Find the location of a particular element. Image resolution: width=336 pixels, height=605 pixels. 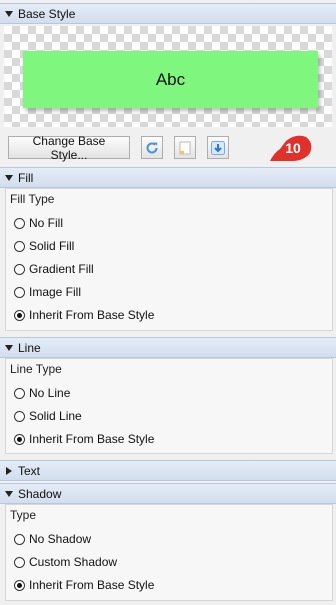

badge-number: 10 is located at coordinates (293, 148).